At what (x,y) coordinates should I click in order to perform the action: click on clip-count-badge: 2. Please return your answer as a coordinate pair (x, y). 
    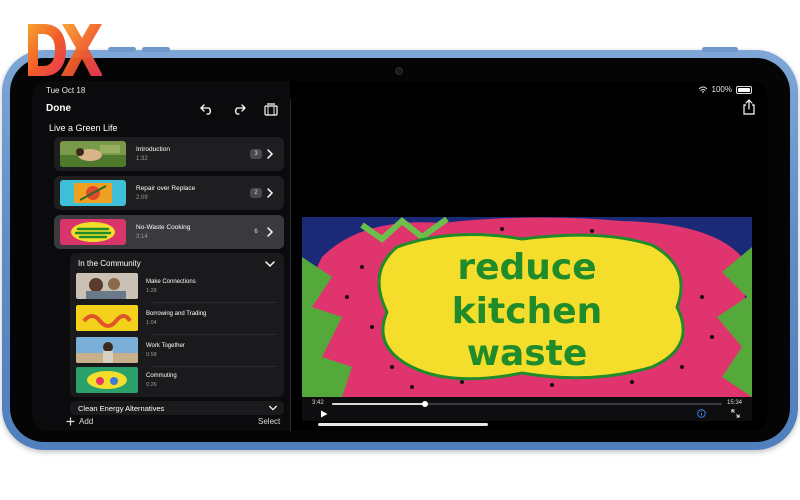
    Looking at the image, I should click on (256, 193).